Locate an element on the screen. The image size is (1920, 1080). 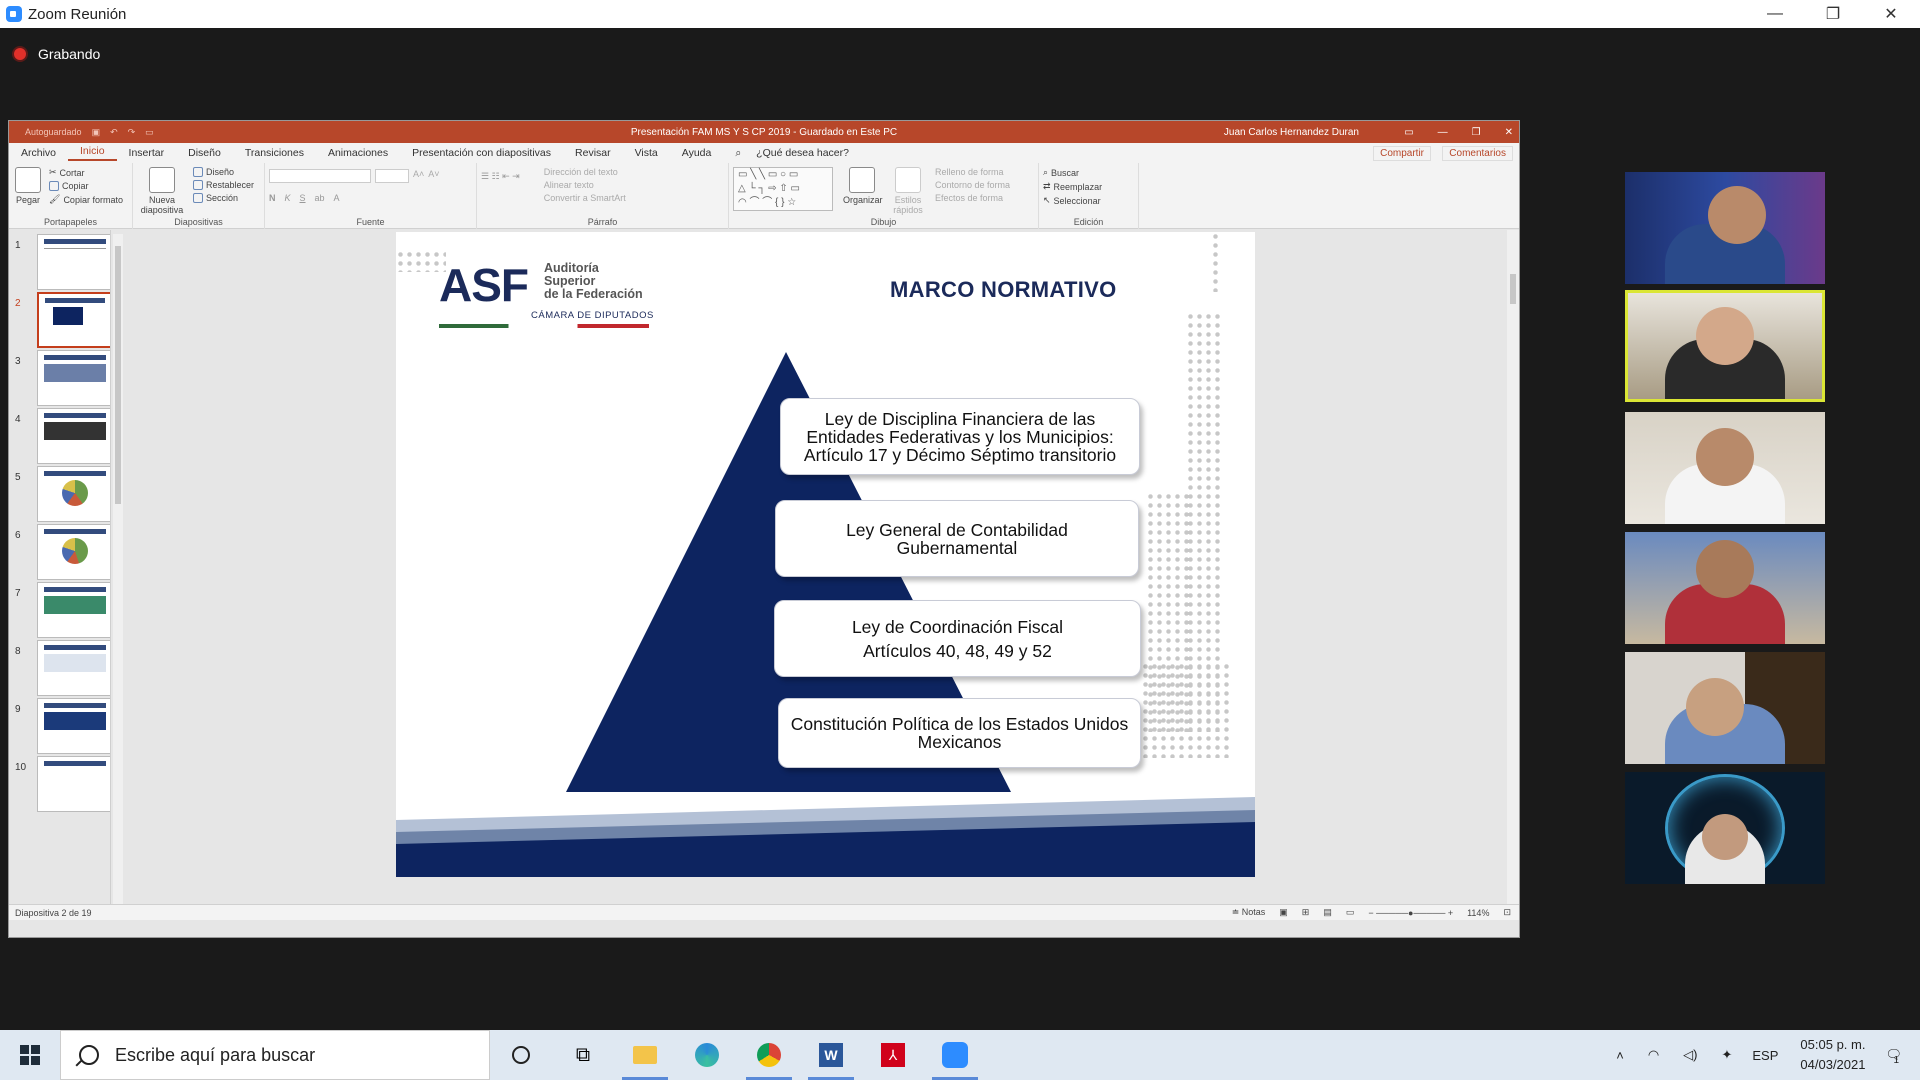
normal-view-icon: ▣ is located at coordinates (1283, 912).